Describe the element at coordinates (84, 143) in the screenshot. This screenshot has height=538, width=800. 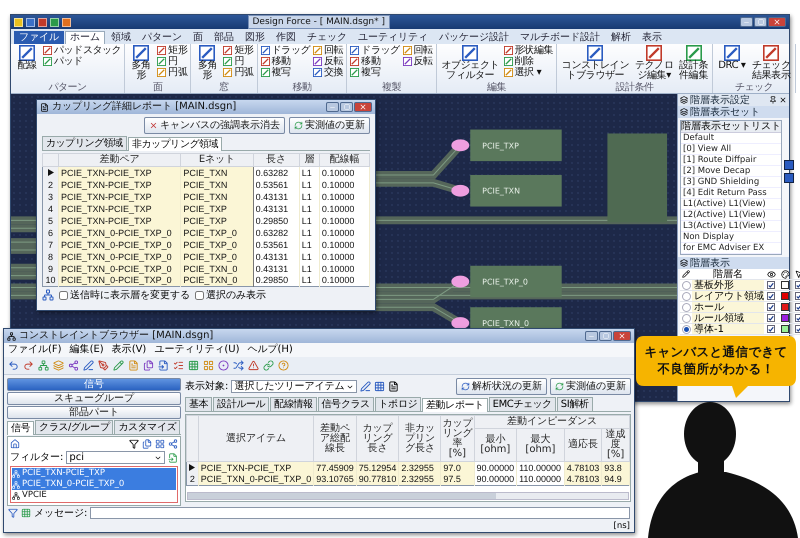
I see `tab: カップリング領域` at that location.